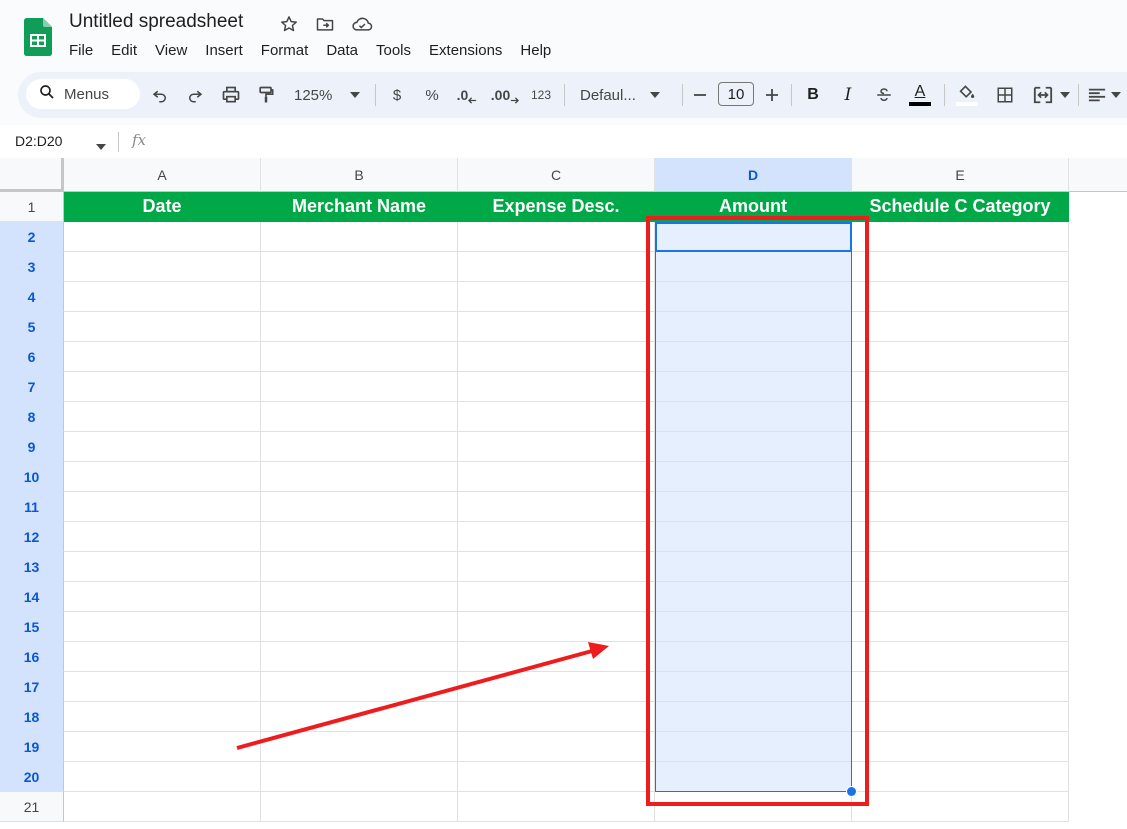 This screenshot has width=1127, height=829. Describe the element at coordinates (162, 507) in the screenshot. I see `cell-a11` at that location.